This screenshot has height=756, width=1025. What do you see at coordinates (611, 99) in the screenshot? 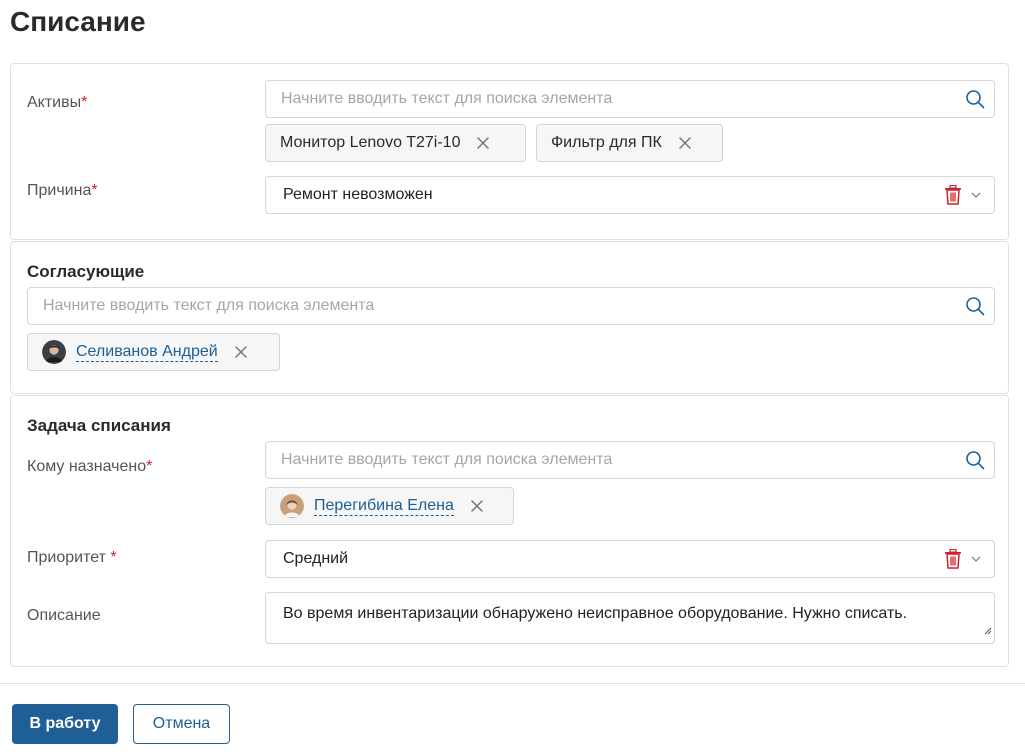
I see `assets-search-input` at bounding box center [611, 99].